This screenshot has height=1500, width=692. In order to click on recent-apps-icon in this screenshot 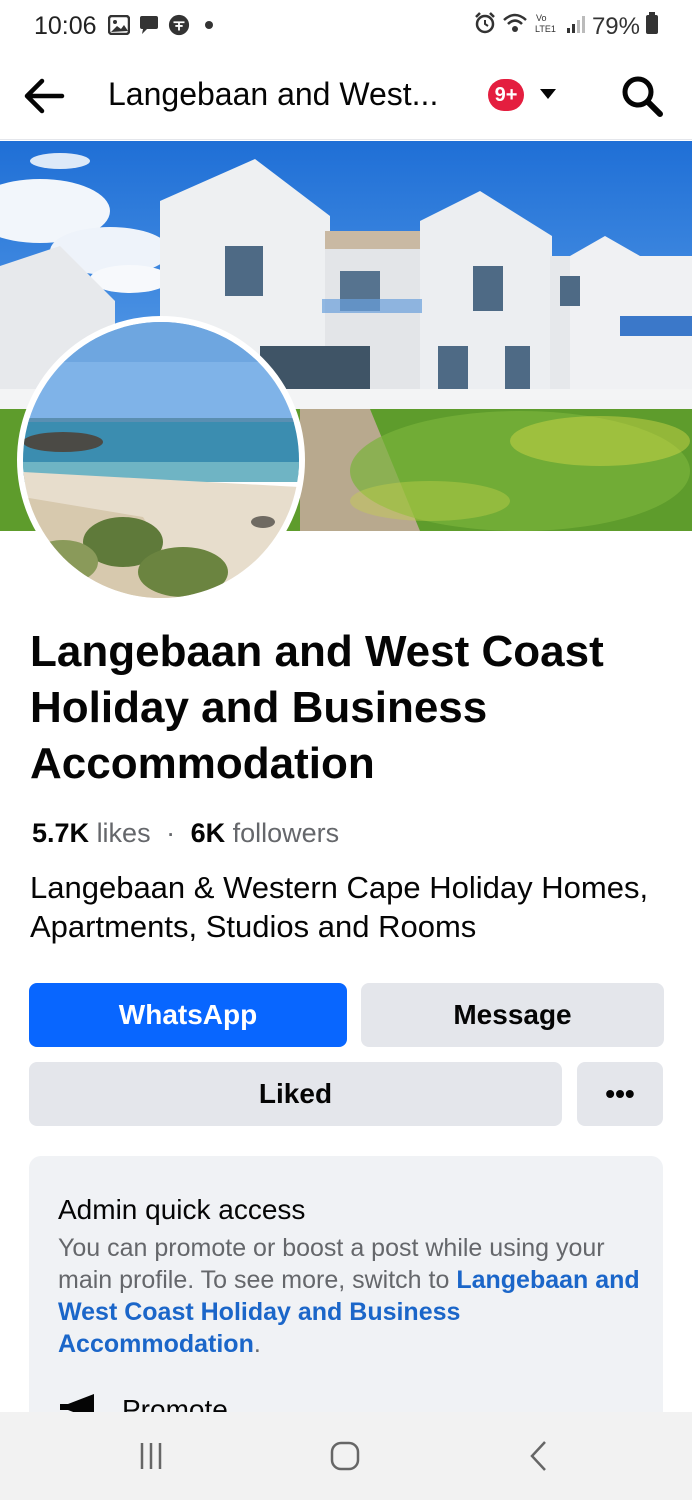, I will do `click(151, 1456)`.